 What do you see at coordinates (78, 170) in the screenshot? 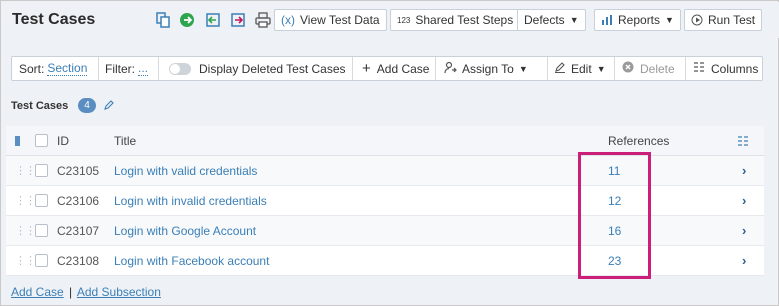
I see `case-id: C23105` at bounding box center [78, 170].